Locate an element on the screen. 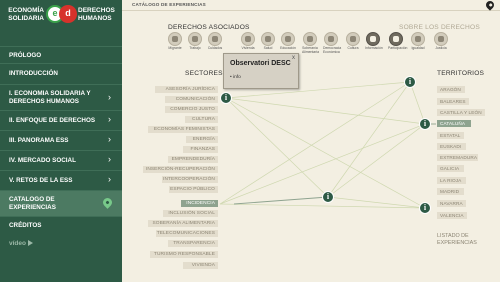  justice-icon is located at coordinates (441, 39).